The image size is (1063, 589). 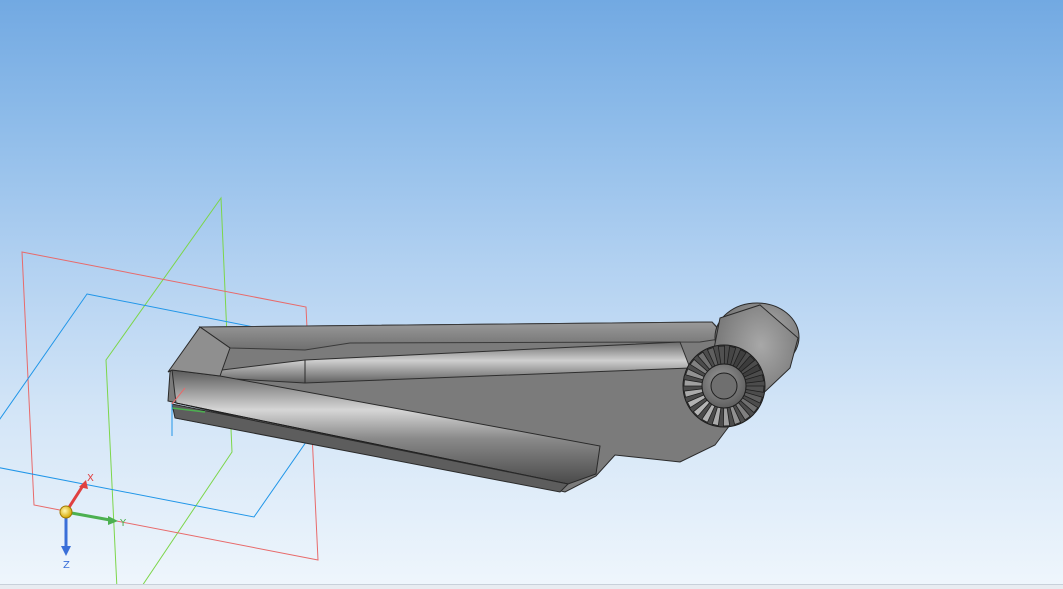 What do you see at coordinates (724, 386) in the screenshot?
I see `spline-hub` at bounding box center [724, 386].